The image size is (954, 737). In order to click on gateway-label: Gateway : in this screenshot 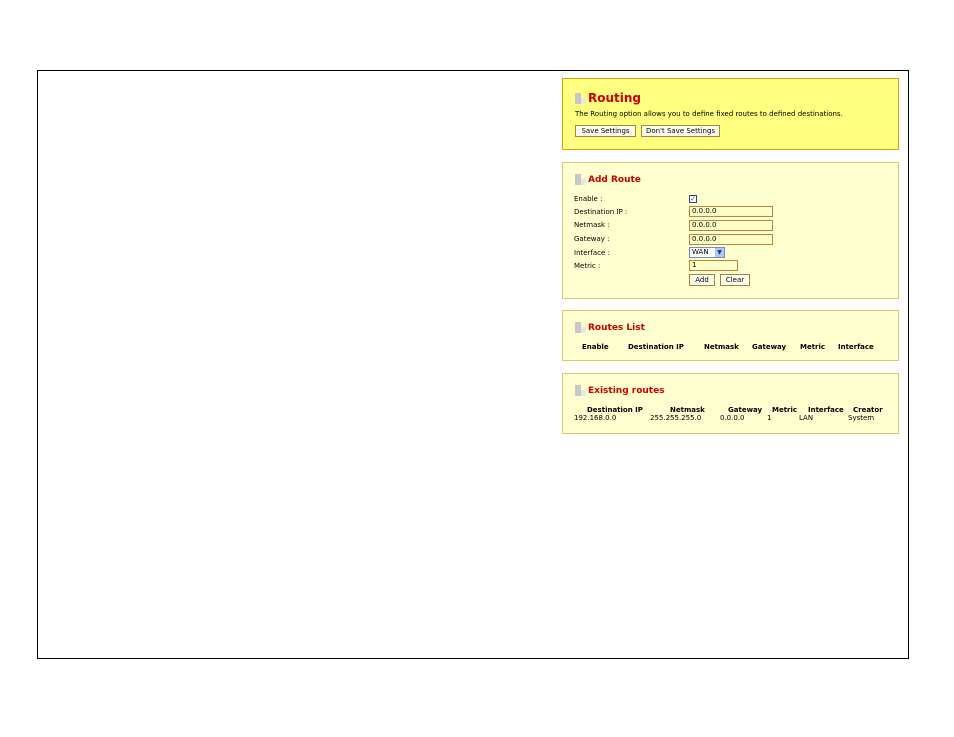, I will do `click(592, 239)`.